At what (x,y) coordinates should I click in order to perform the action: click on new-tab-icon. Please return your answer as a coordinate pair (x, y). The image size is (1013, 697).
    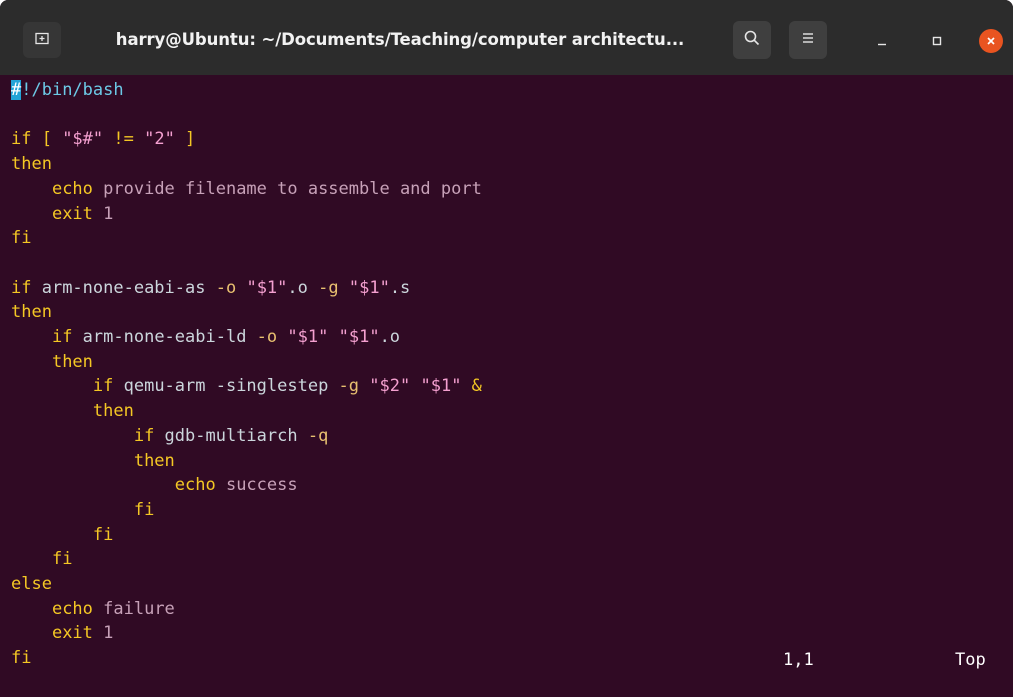
    Looking at the image, I should click on (42, 40).